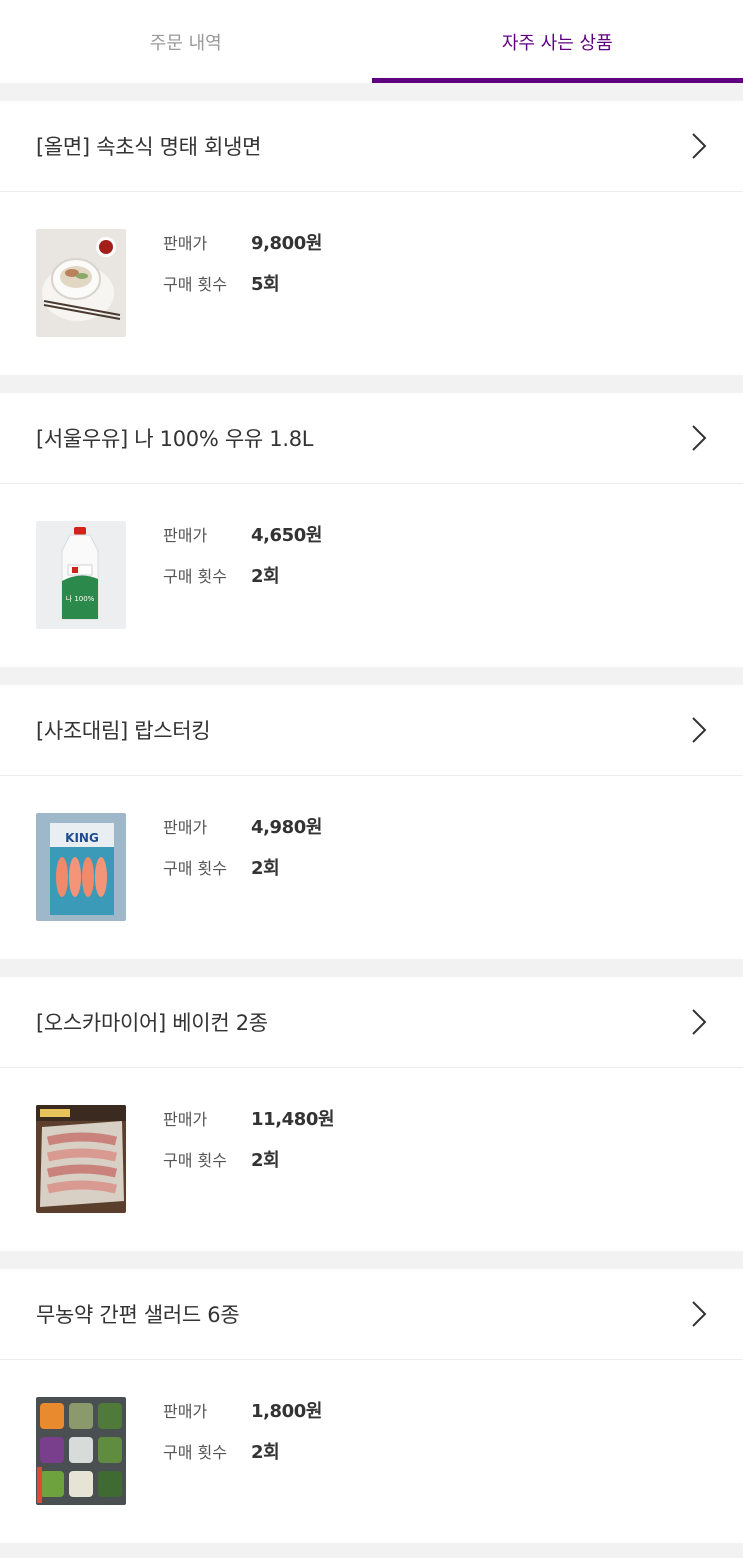 The width and height of the screenshot is (743, 1558). I want to click on svg-text: KING, so click(82, 838).